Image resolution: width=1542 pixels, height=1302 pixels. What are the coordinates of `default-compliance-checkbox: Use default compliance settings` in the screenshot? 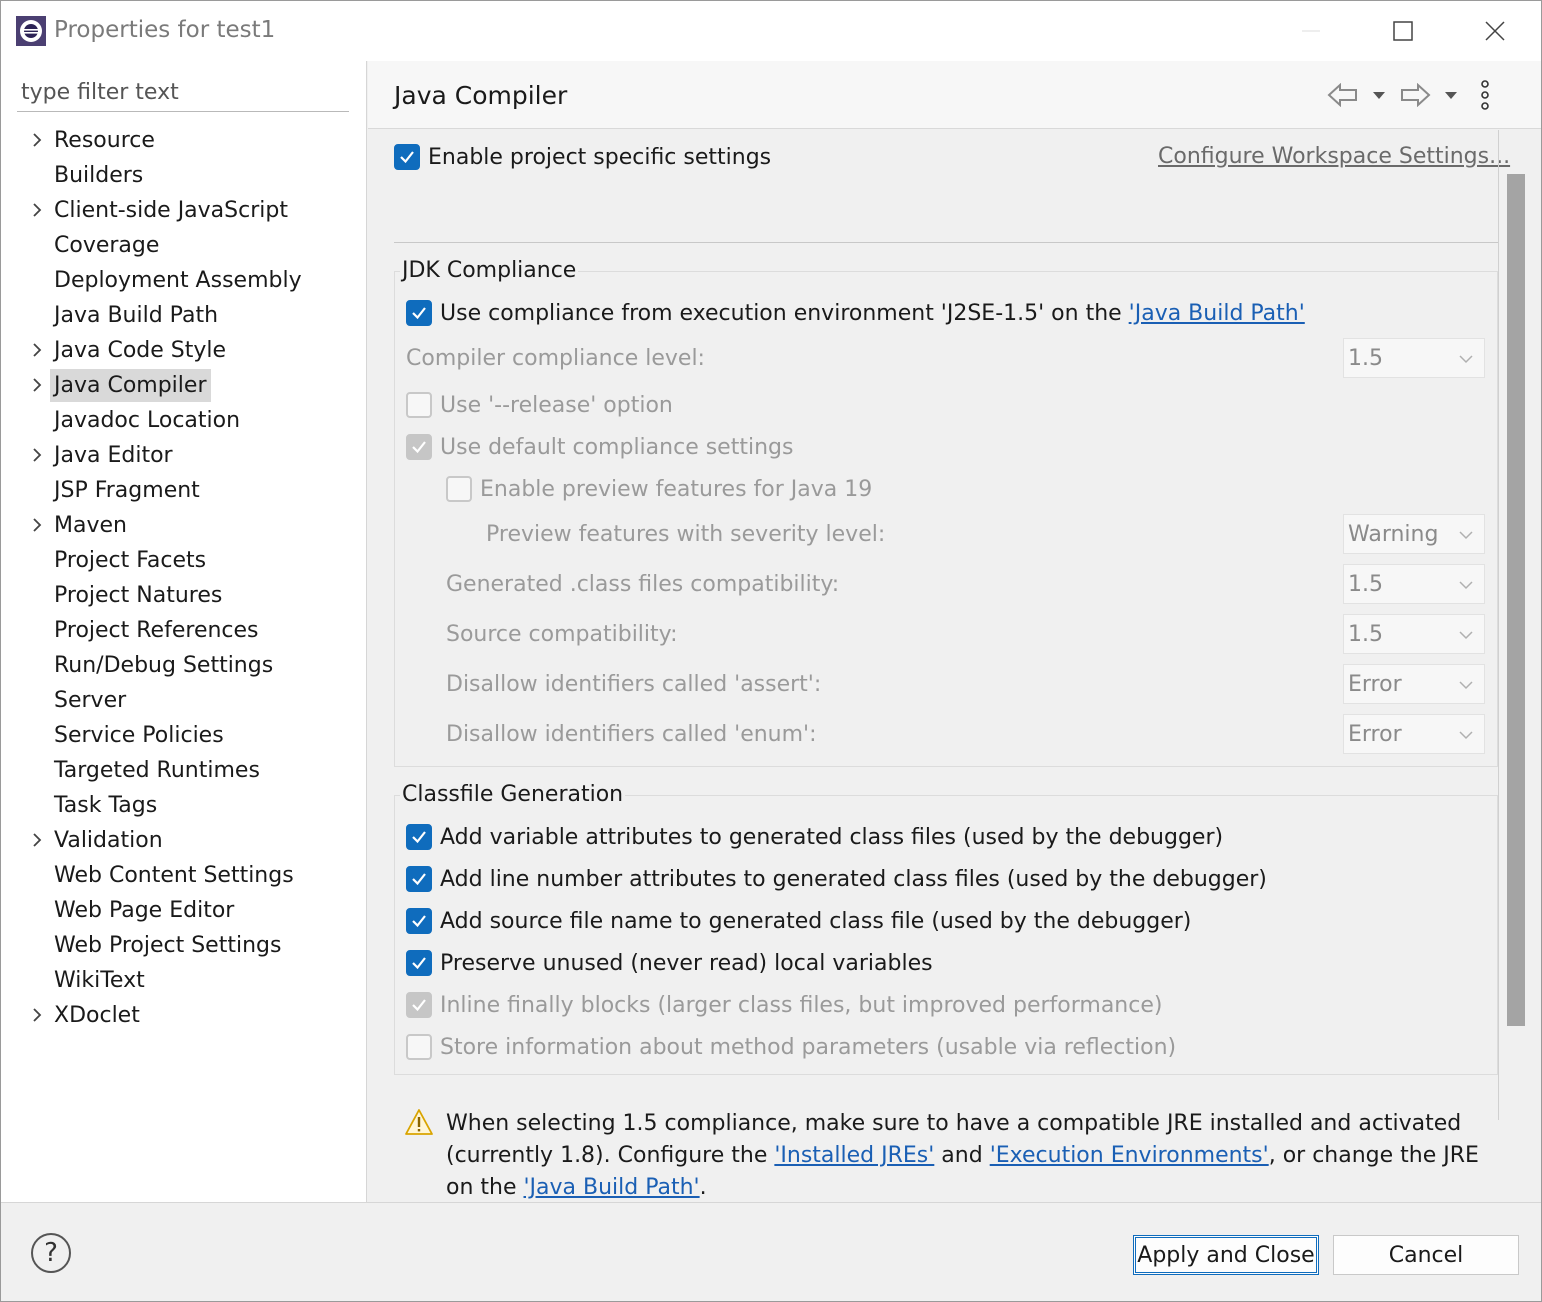 It's located at (599, 447).